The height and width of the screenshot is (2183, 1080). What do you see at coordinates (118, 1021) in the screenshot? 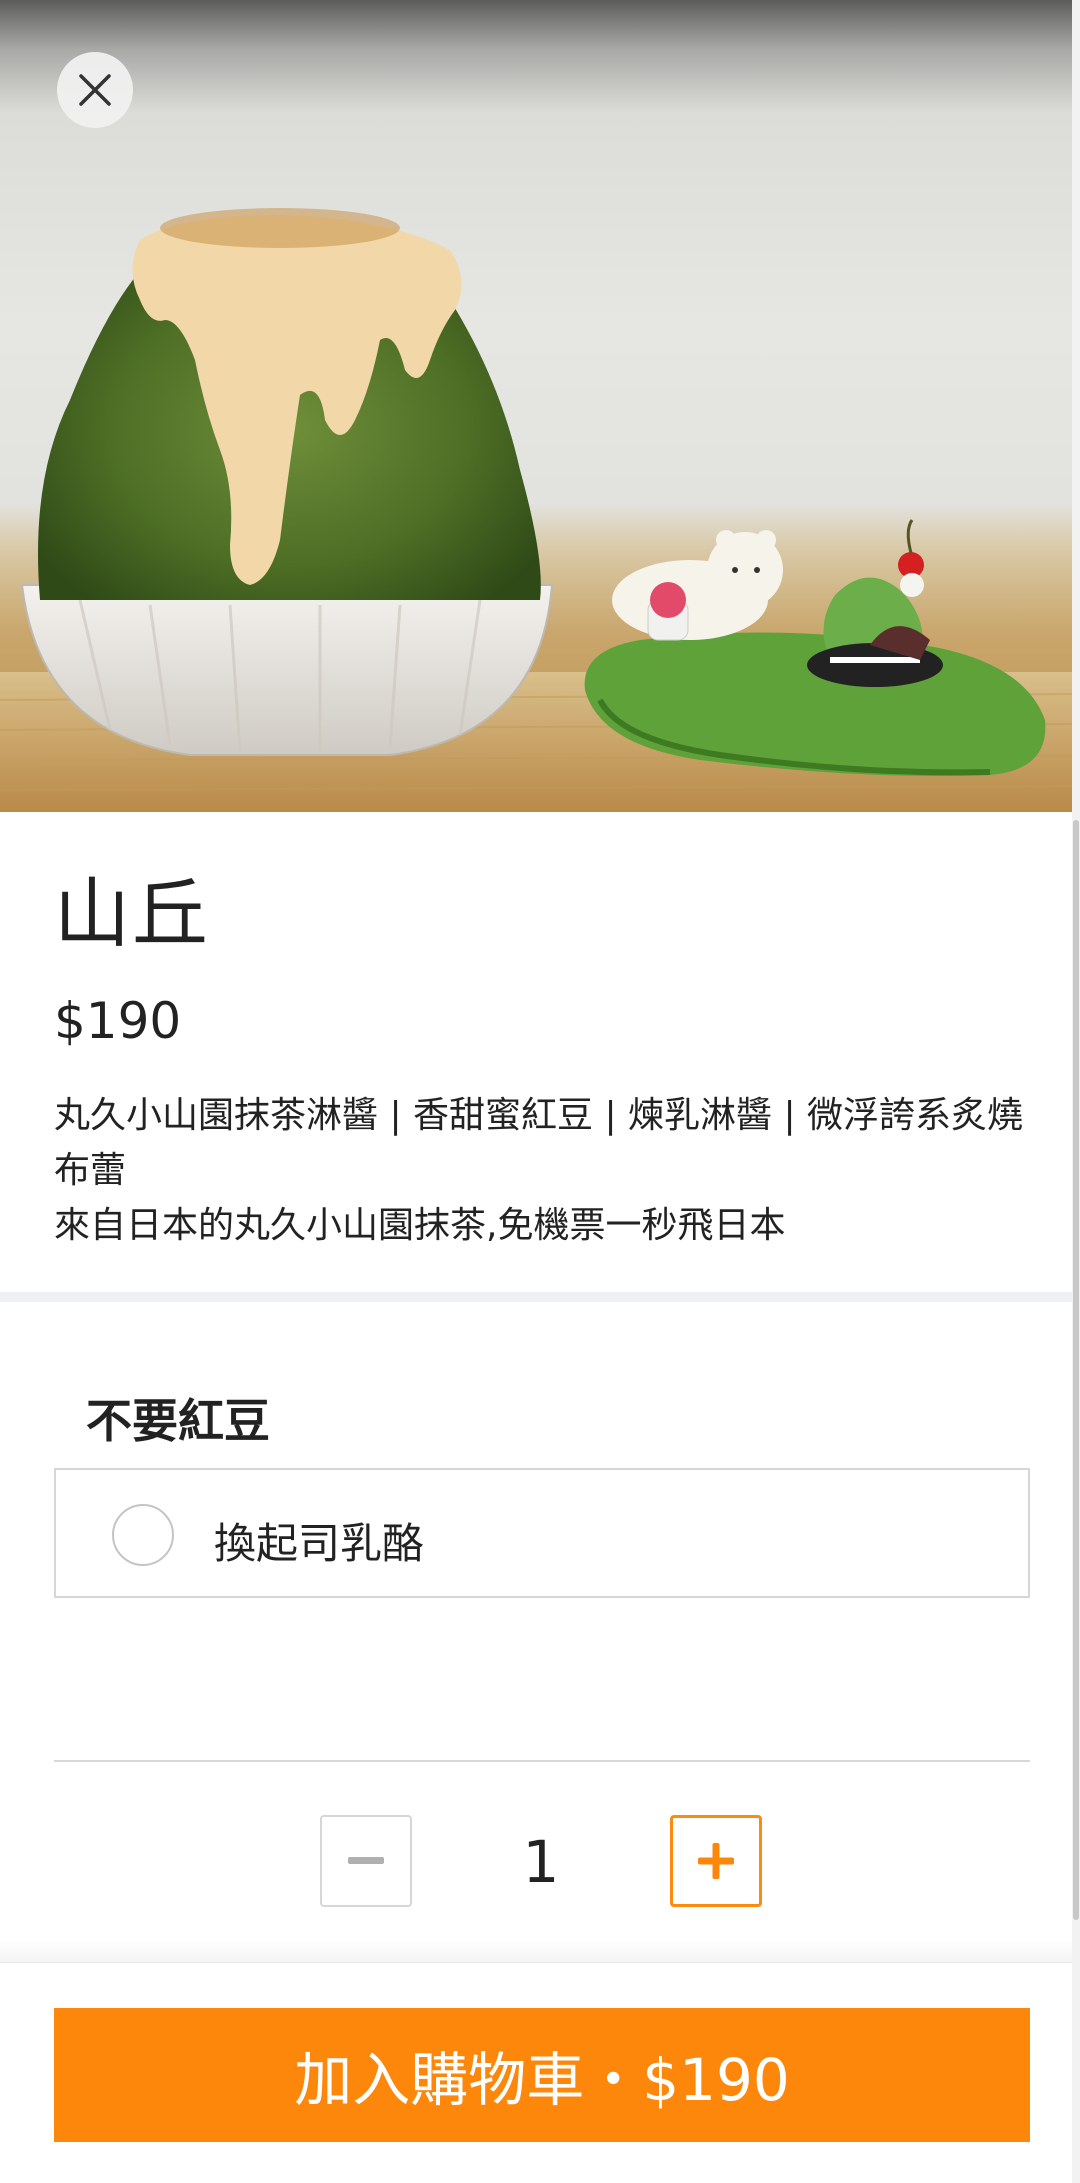
I see `product-price: $190` at bounding box center [118, 1021].